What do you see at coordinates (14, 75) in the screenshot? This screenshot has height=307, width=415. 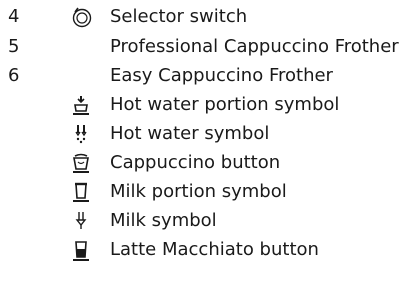 I see `item-number: 6` at bounding box center [14, 75].